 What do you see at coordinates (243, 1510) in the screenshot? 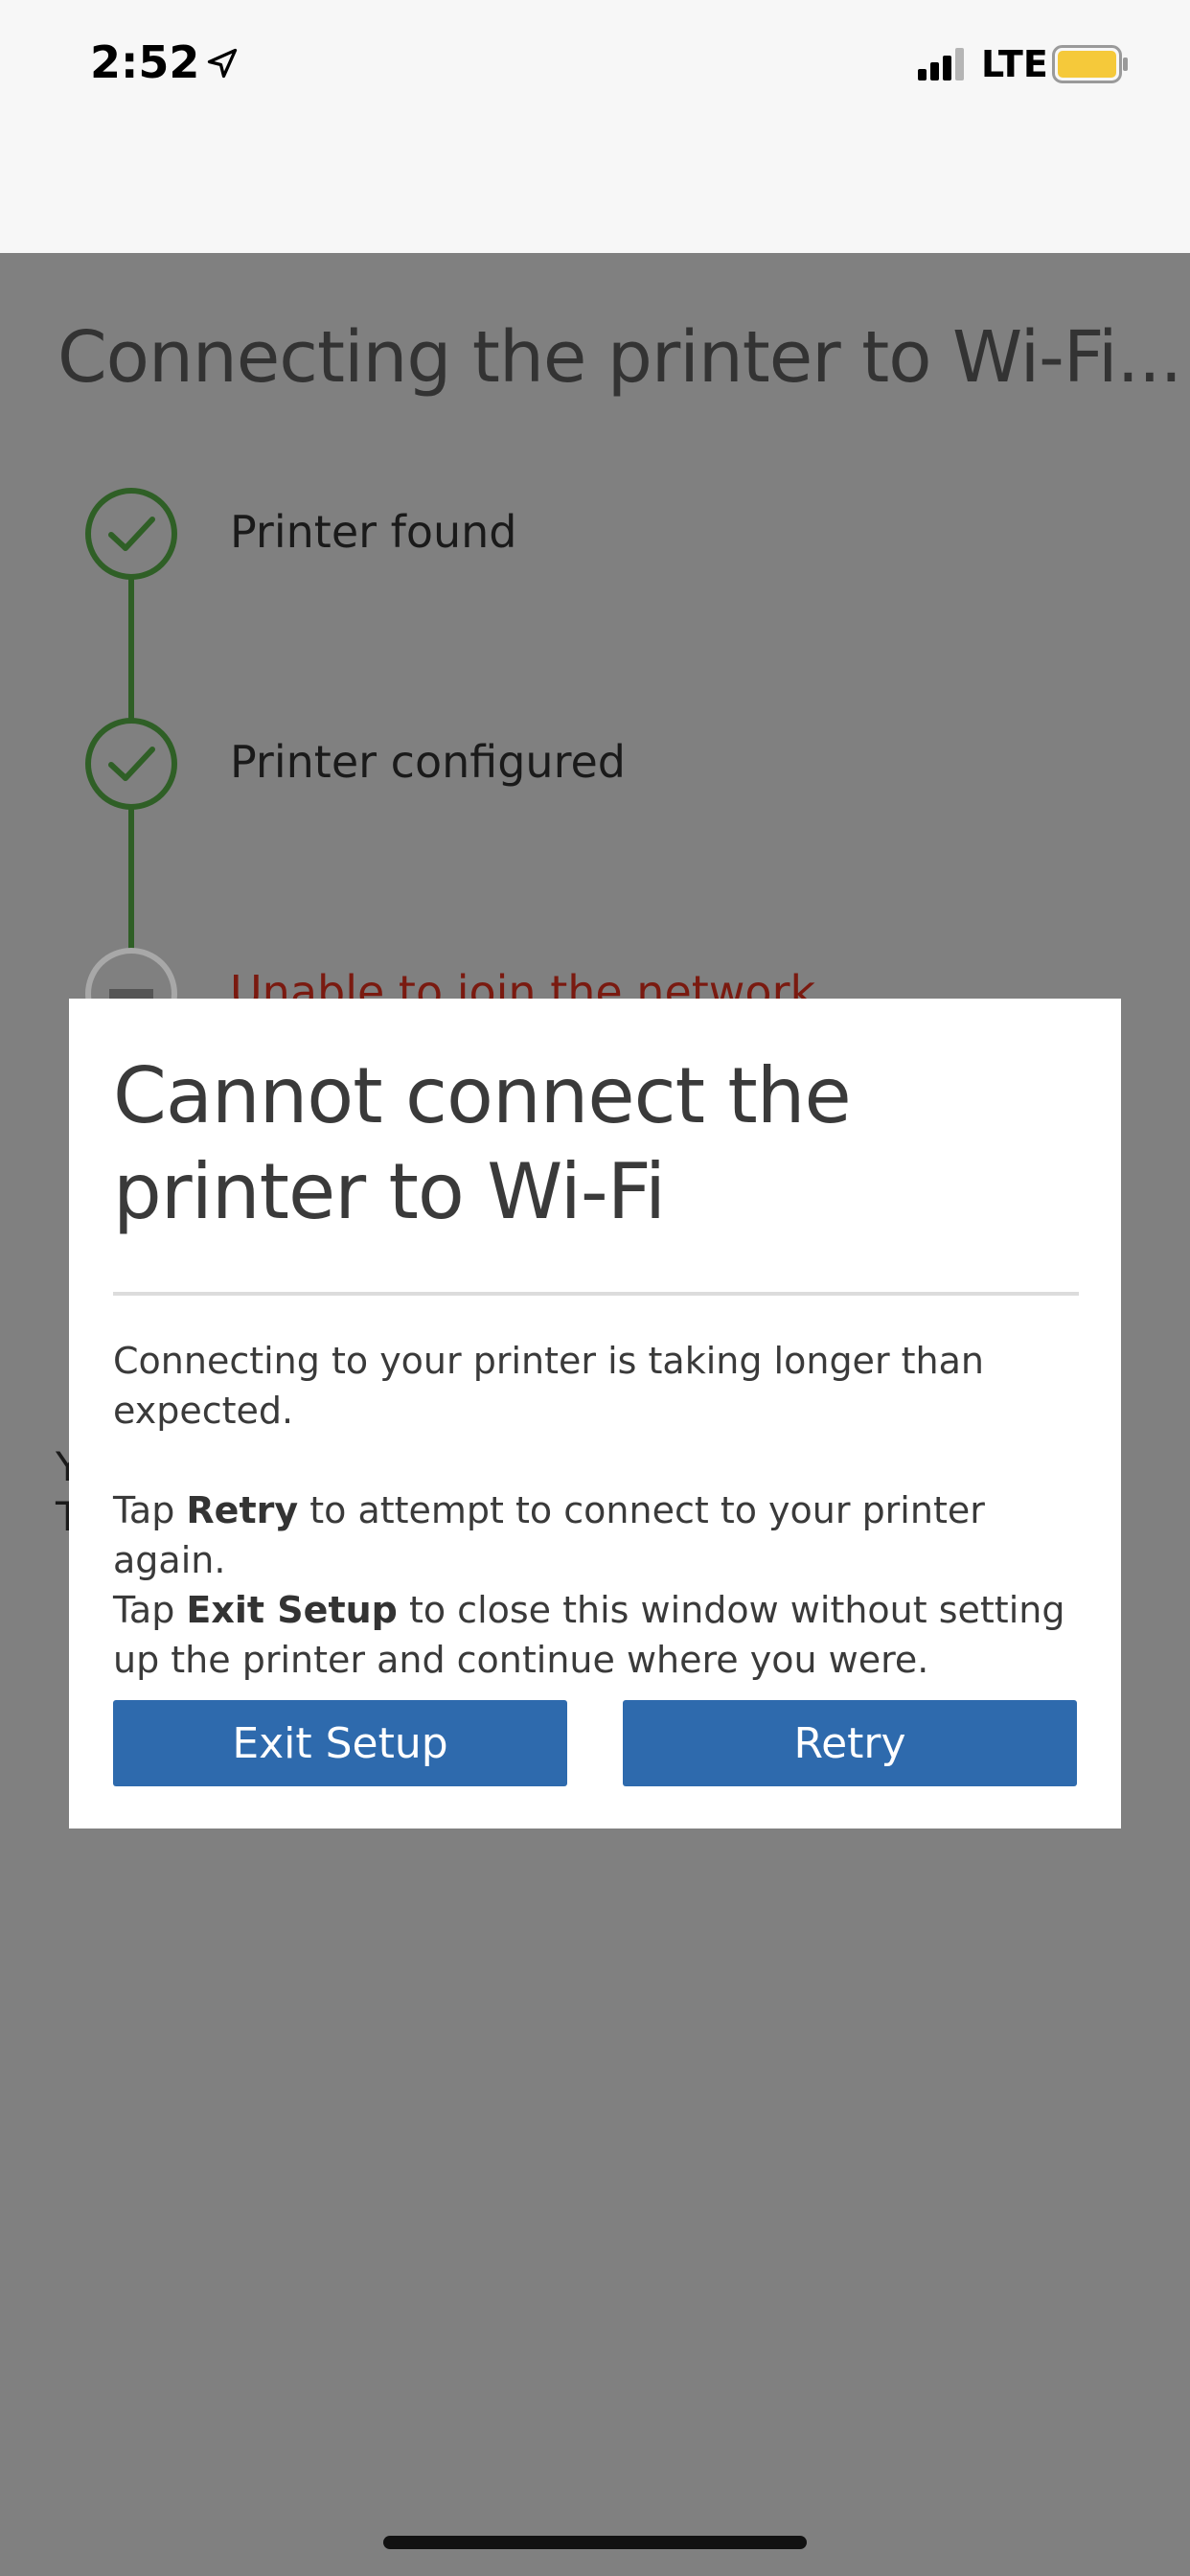
I see `retry-emphasis: Retry` at bounding box center [243, 1510].